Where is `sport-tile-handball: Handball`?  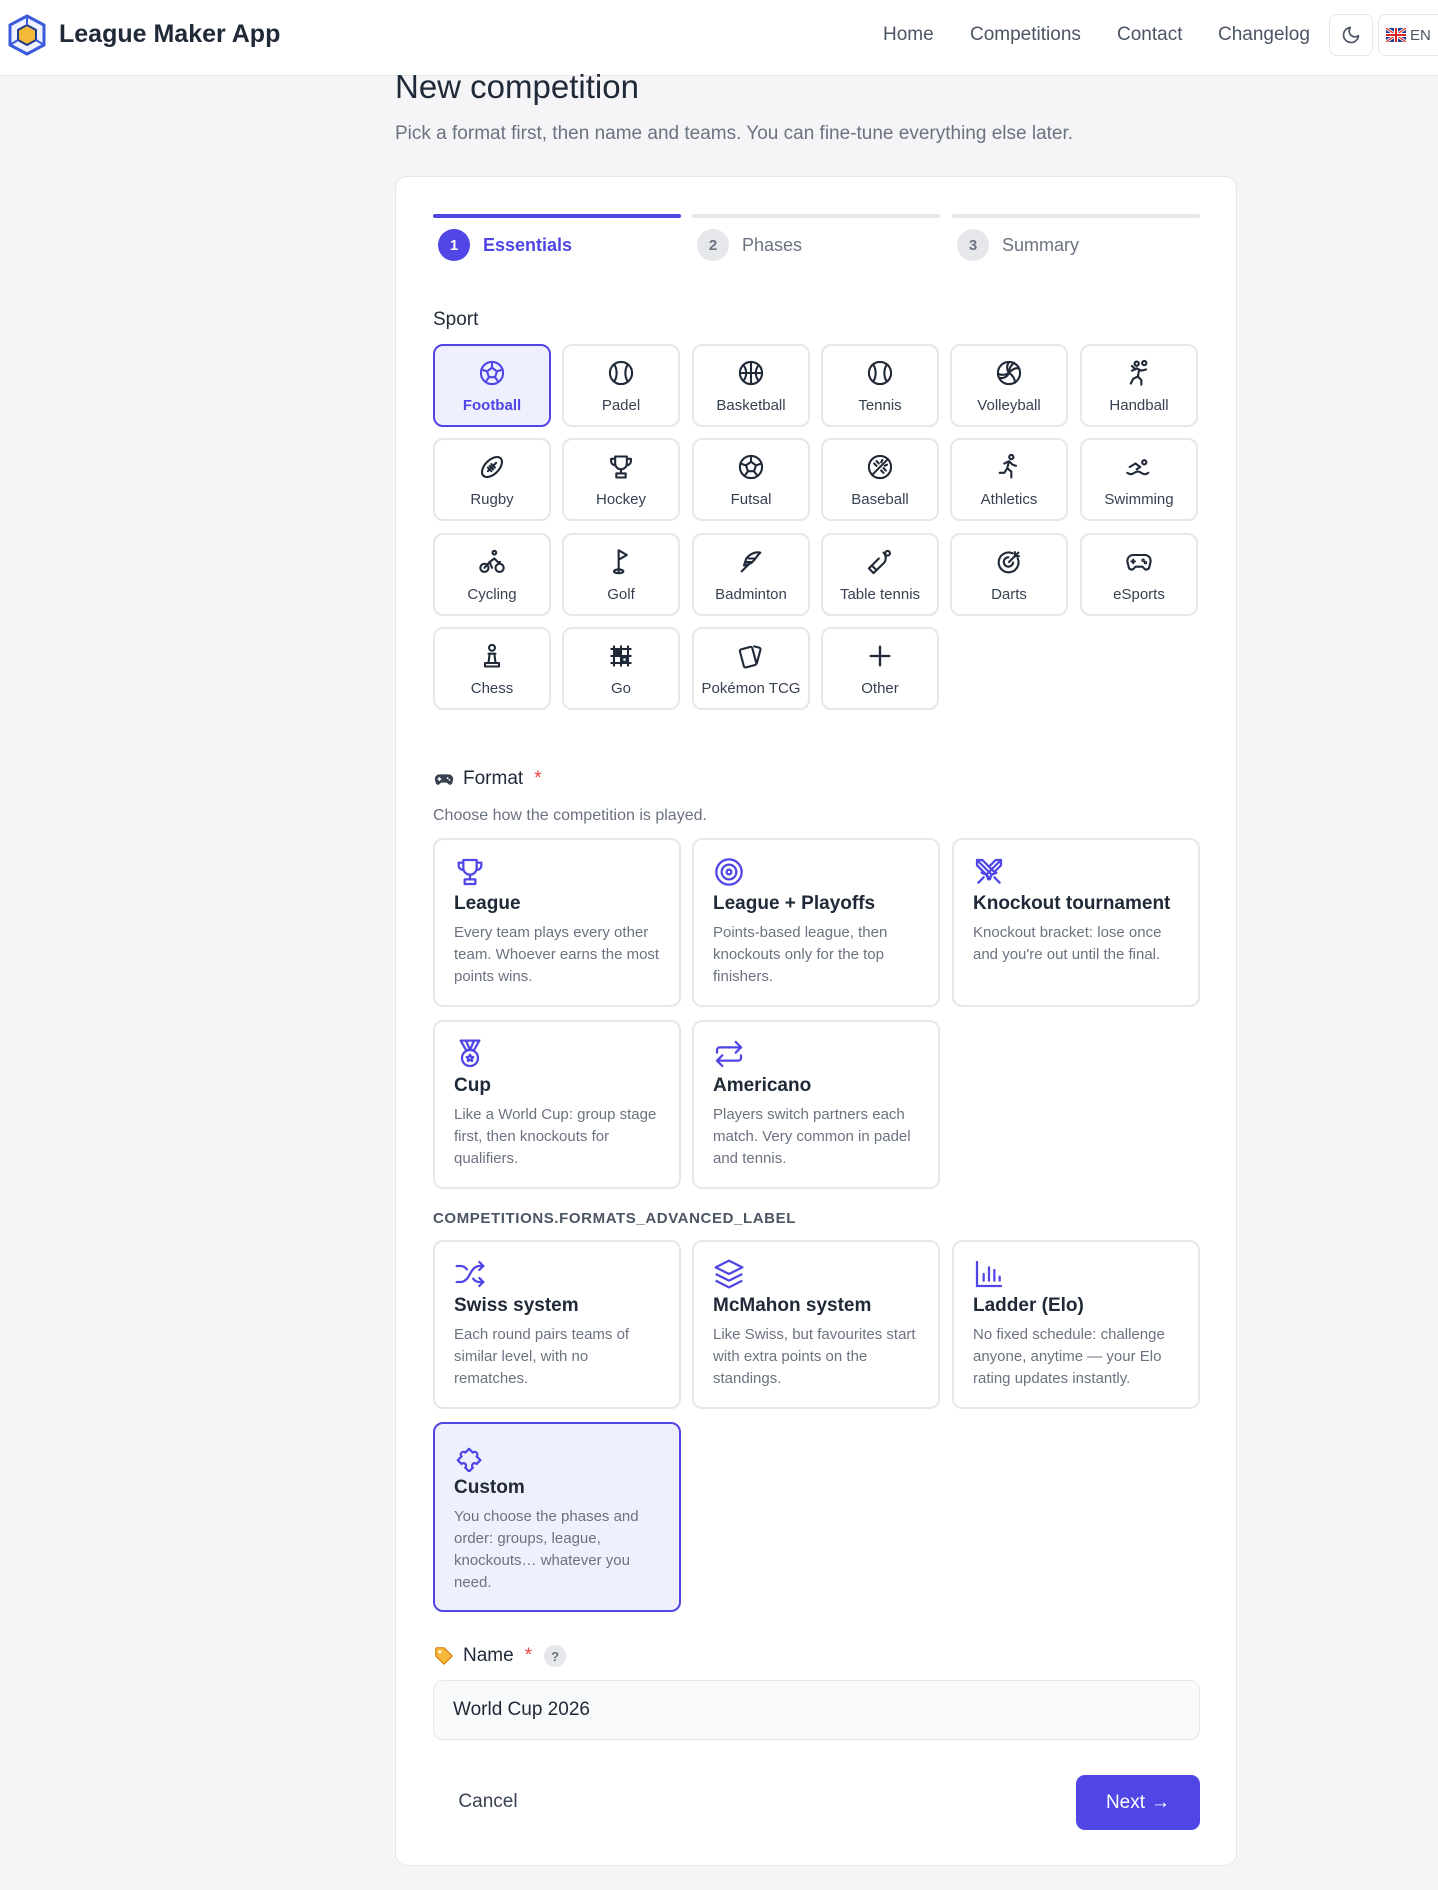
sport-tile-handball: Handball is located at coordinates (1139, 385).